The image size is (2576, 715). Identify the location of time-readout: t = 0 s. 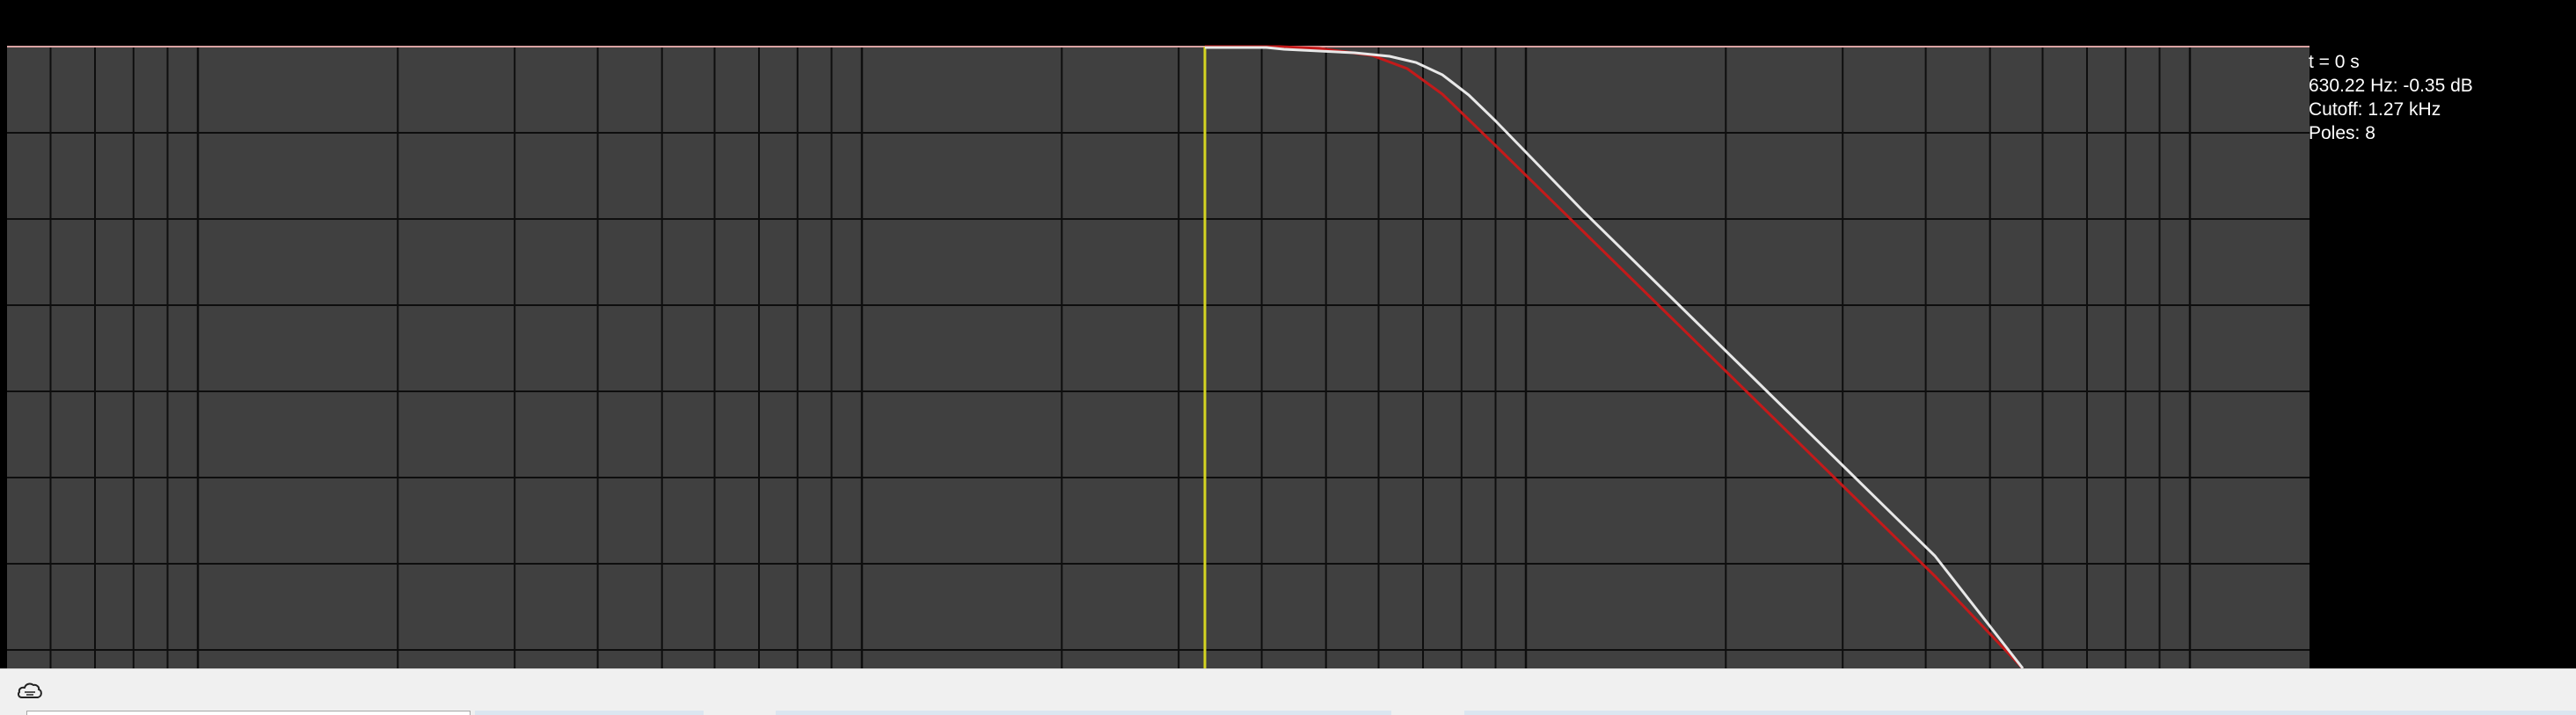
(2334, 62).